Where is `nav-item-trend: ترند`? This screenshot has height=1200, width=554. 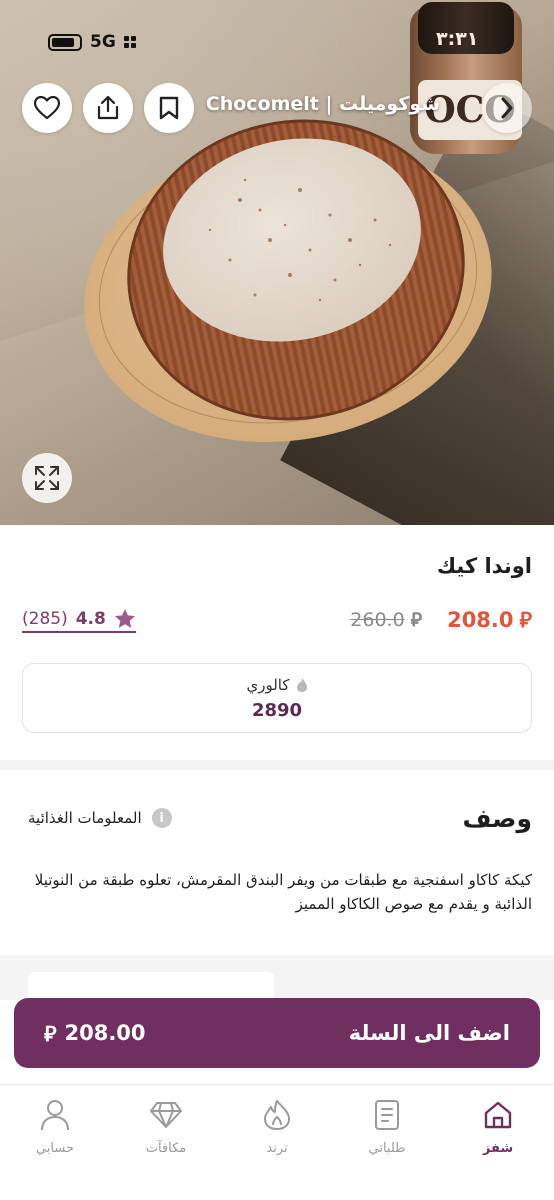 nav-item-trend: ترند is located at coordinates (277, 1126).